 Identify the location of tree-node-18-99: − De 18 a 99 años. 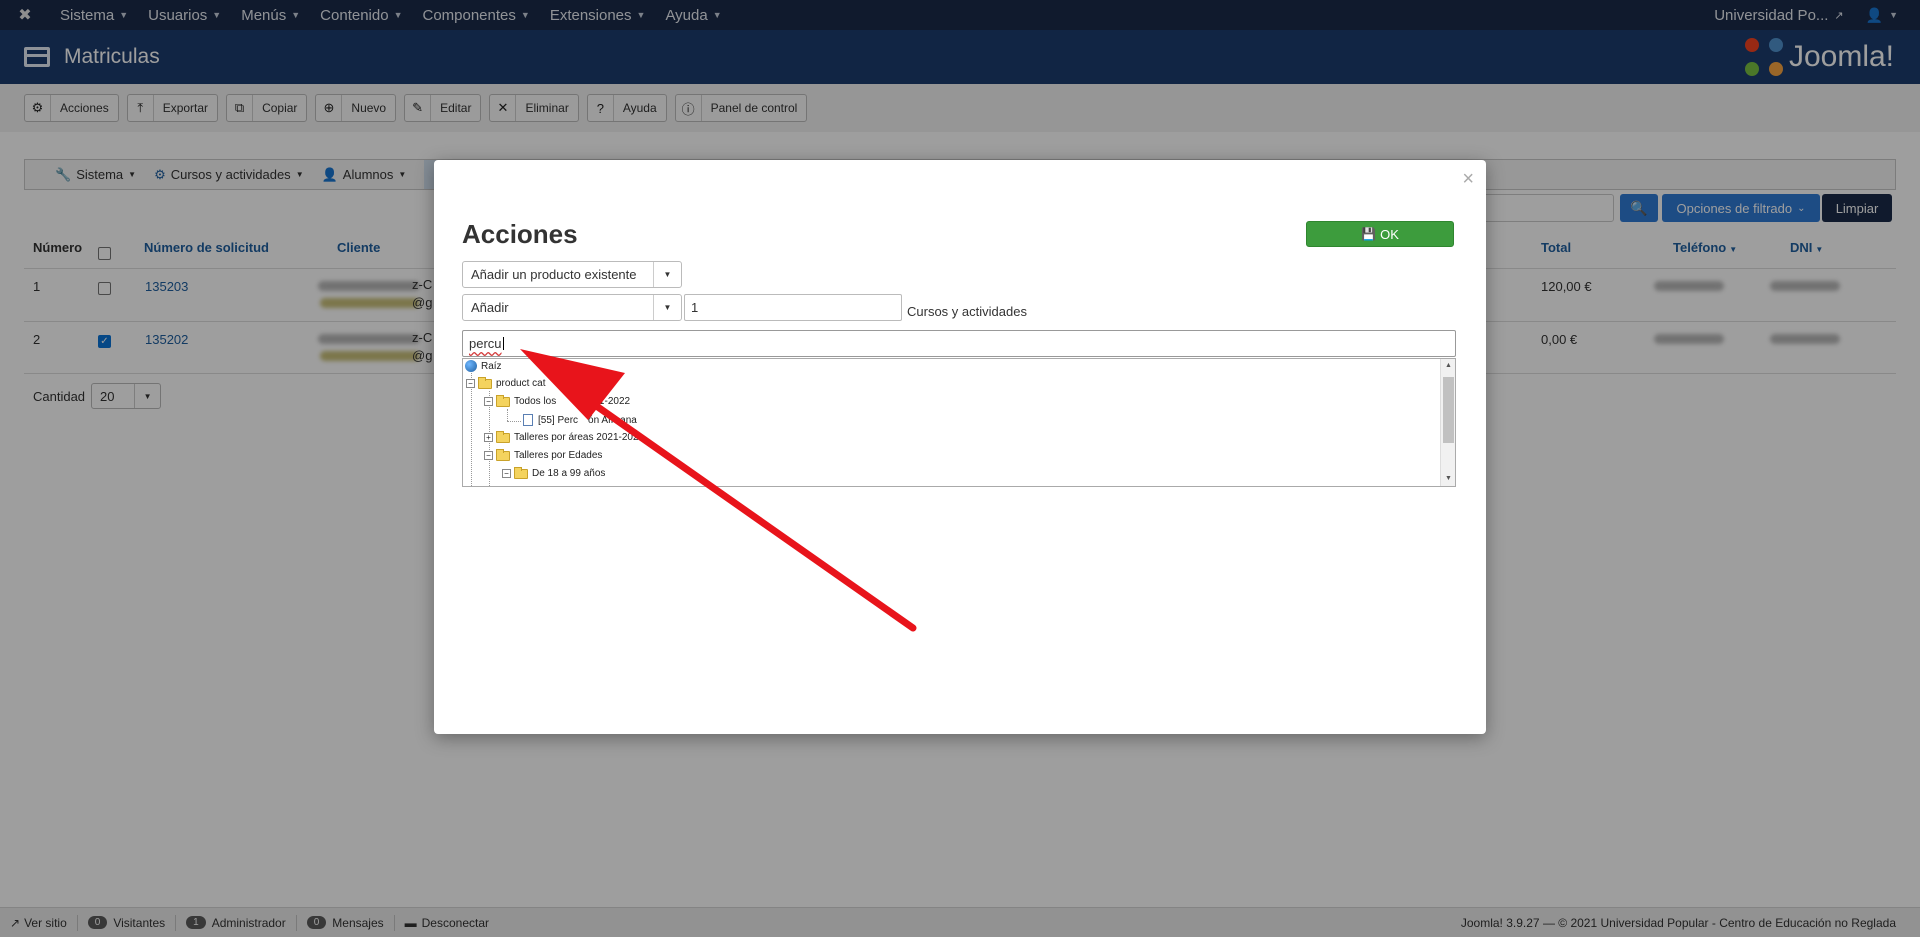
(554, 472).